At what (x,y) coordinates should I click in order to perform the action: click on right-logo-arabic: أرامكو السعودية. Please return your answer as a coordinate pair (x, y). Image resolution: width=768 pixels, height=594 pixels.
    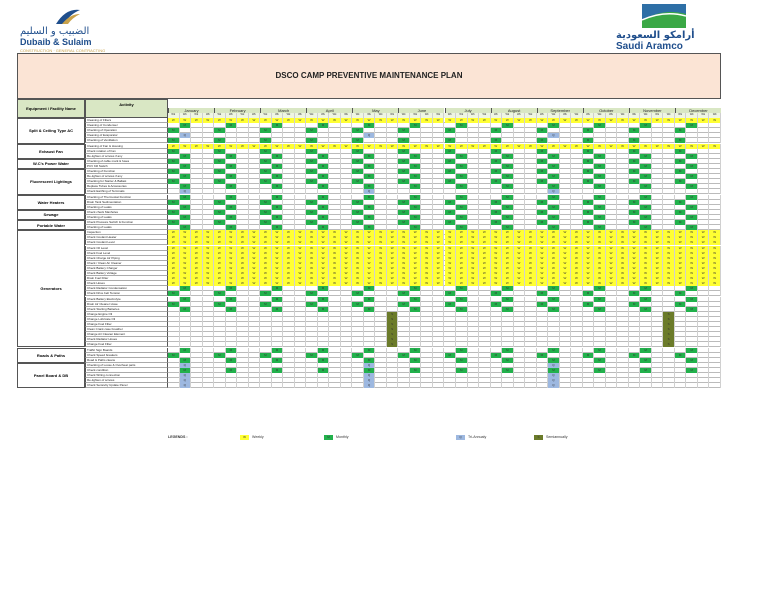
    Looking at the image, I should click on (655, 35).